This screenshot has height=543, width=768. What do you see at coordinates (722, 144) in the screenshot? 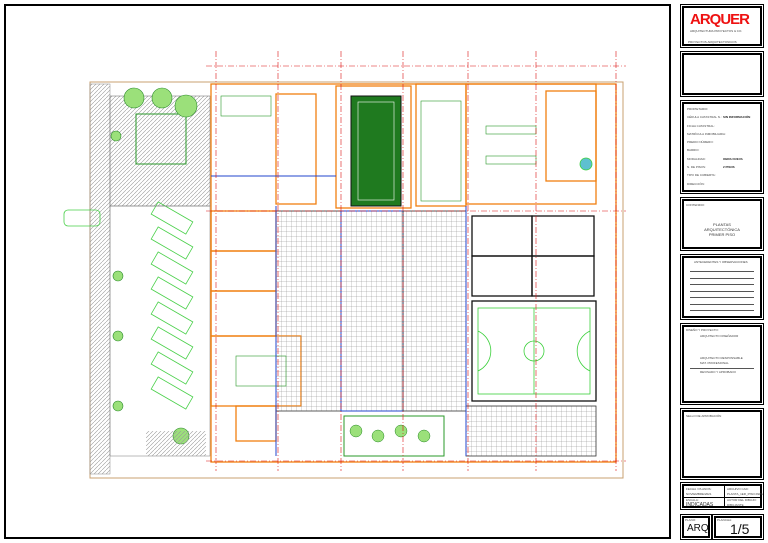
I see `project-field: PREDIO NÚMERO:` at bounding box center [722, 144].